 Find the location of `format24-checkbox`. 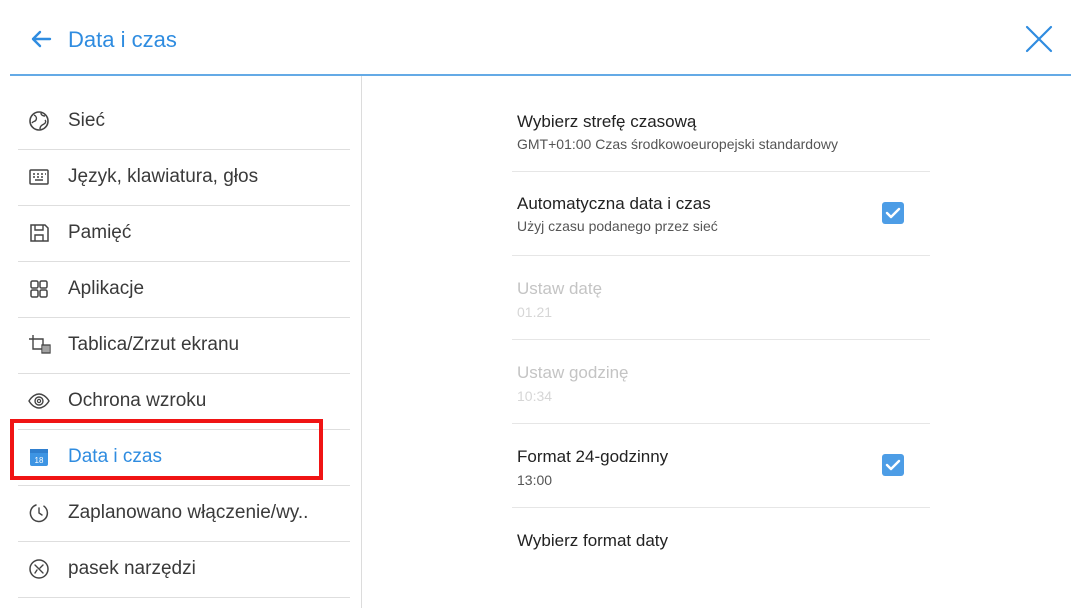

format24-checkbox is located at coordinates (893, 465).